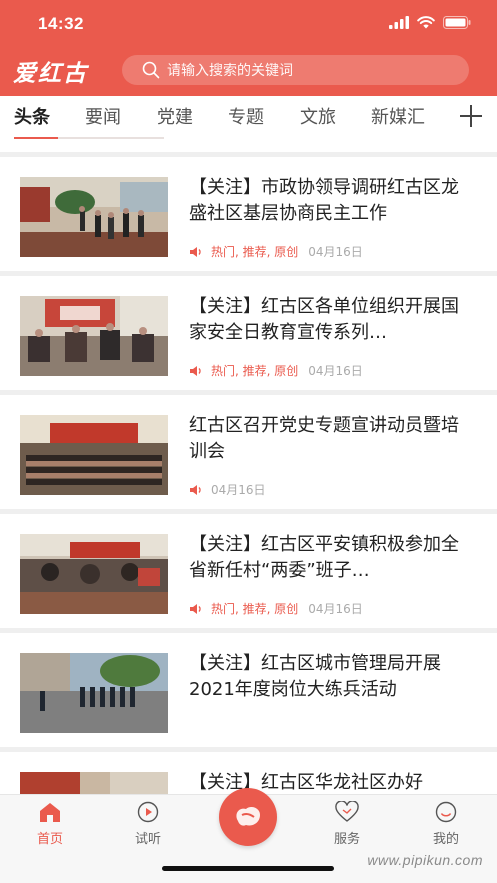 The image size is (497, 883). I want to click on header: 14:32 爱红古 请输入搜索的关键词, so click(248, 48).